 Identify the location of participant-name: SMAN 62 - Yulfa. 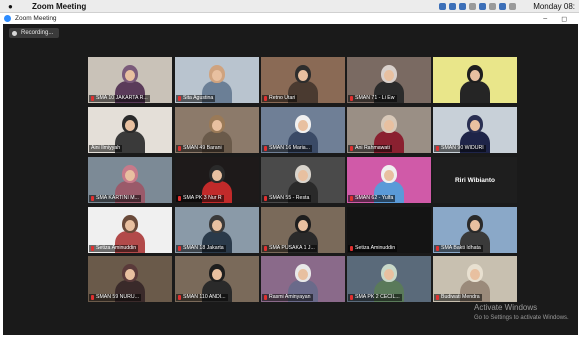
(374, 198).